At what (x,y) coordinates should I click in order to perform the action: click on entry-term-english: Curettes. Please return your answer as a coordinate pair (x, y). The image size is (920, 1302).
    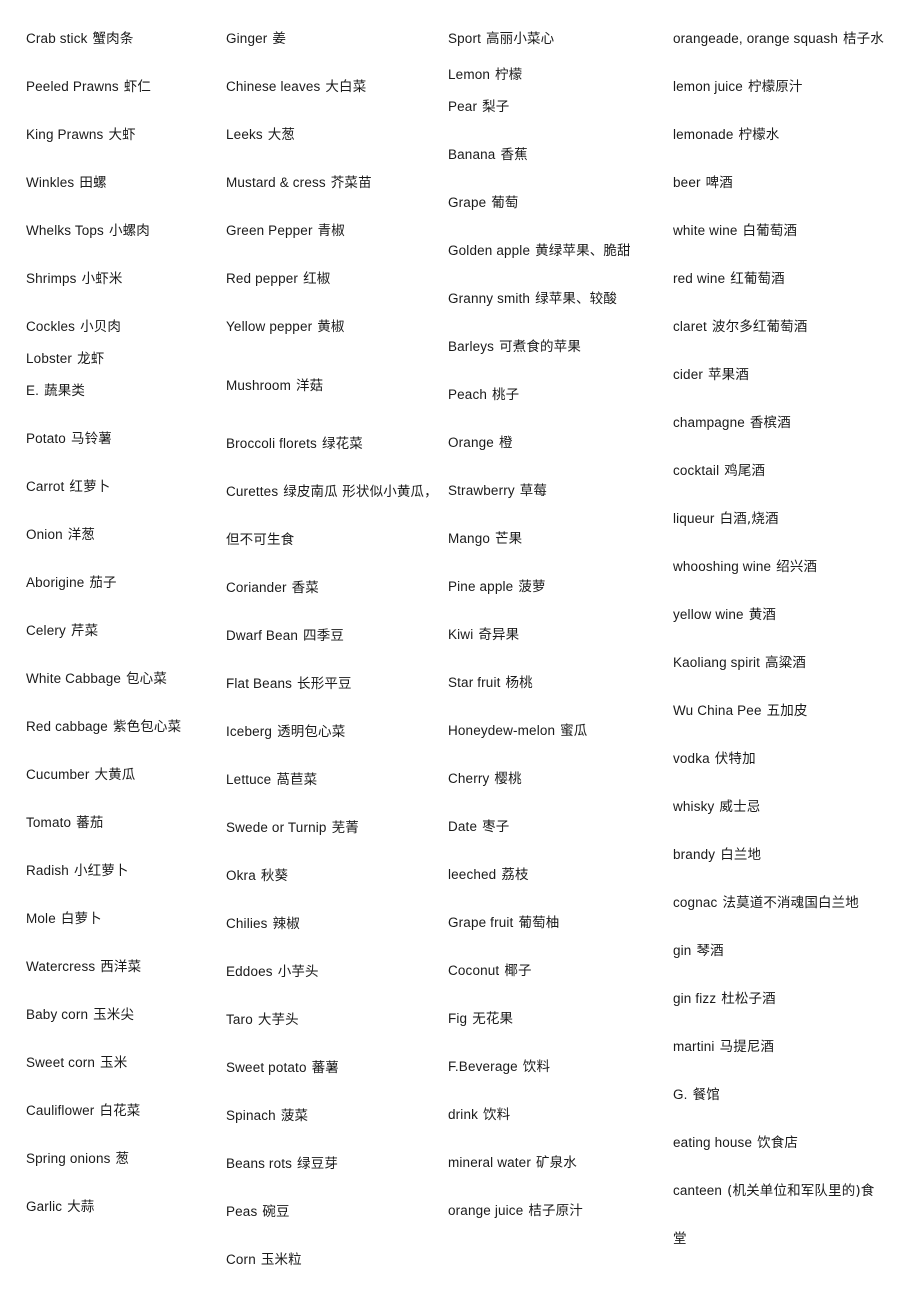
    Looking at the image, I should click on (252, 491).